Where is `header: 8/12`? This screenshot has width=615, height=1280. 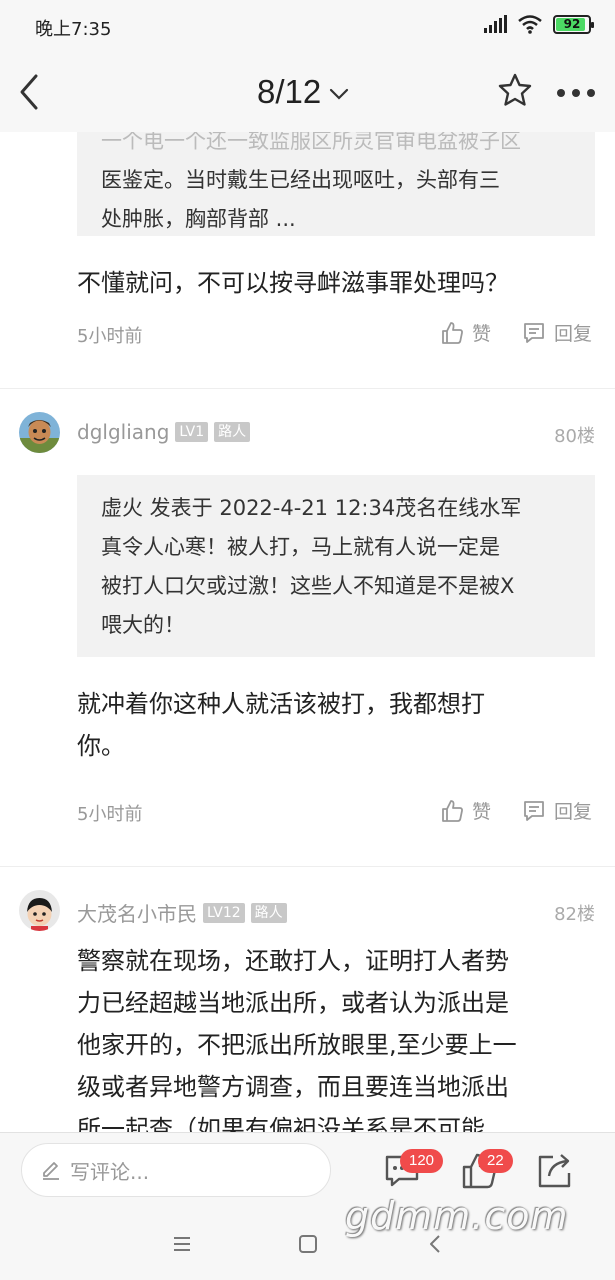
header: 8/12 is located at coordinates (307, 92).